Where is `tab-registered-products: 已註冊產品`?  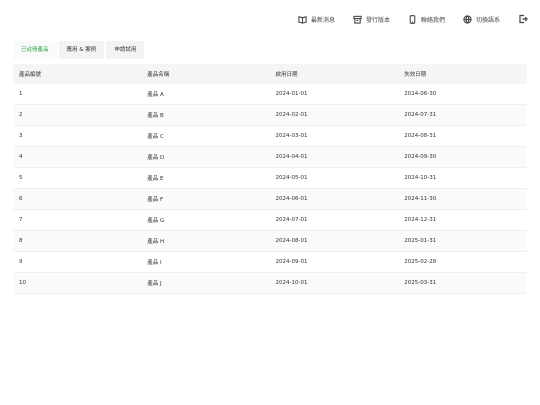 tab-registered-products: 已註冊產品 is located at coordinates (35, 50).